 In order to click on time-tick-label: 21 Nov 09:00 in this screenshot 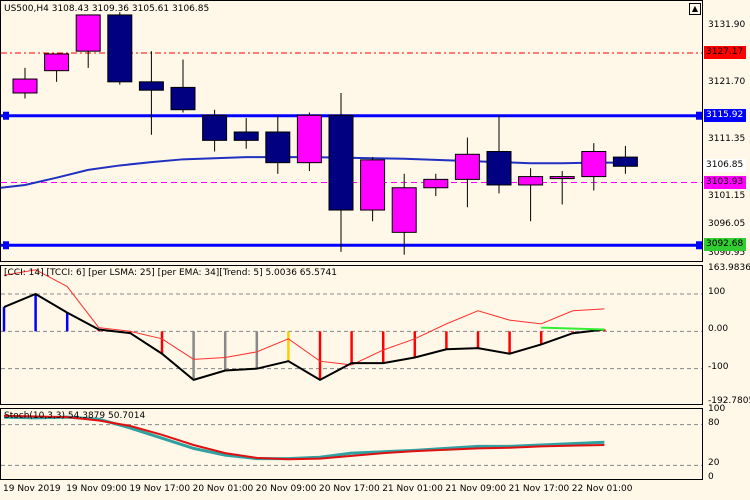, I will do `click(476, 489)`.